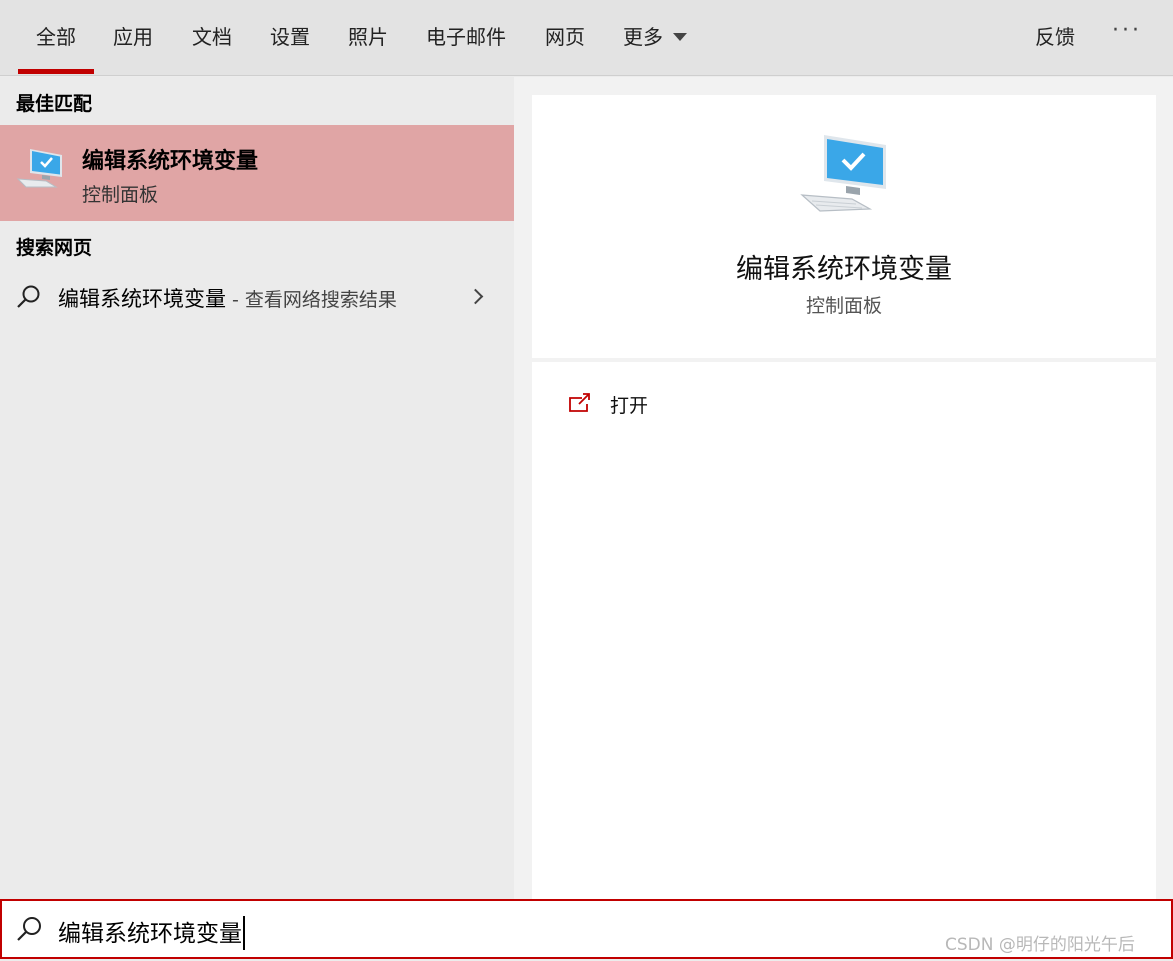 This screenshot has width=1173, height=961. What do you see at coordinates (844, 403) in the screenshot?
I see `open-action: 打开` at bounding box center [844, 403].